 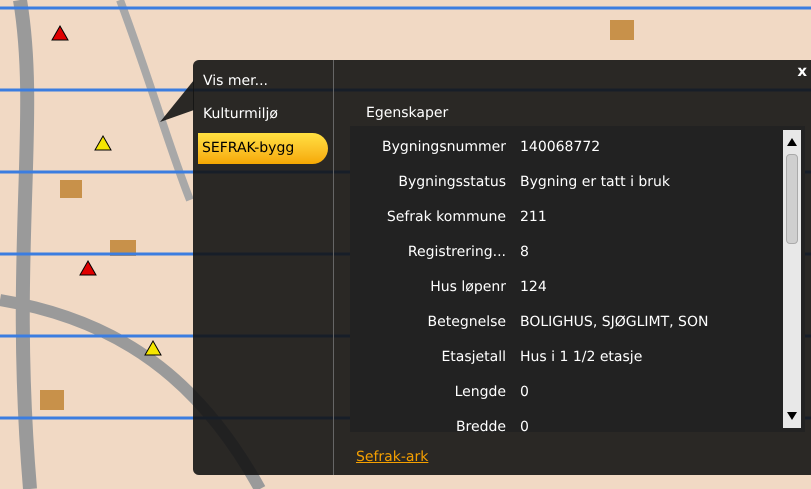 I want to click on menu-item: SEFRAK-bygg, so click(x=263, y=148).